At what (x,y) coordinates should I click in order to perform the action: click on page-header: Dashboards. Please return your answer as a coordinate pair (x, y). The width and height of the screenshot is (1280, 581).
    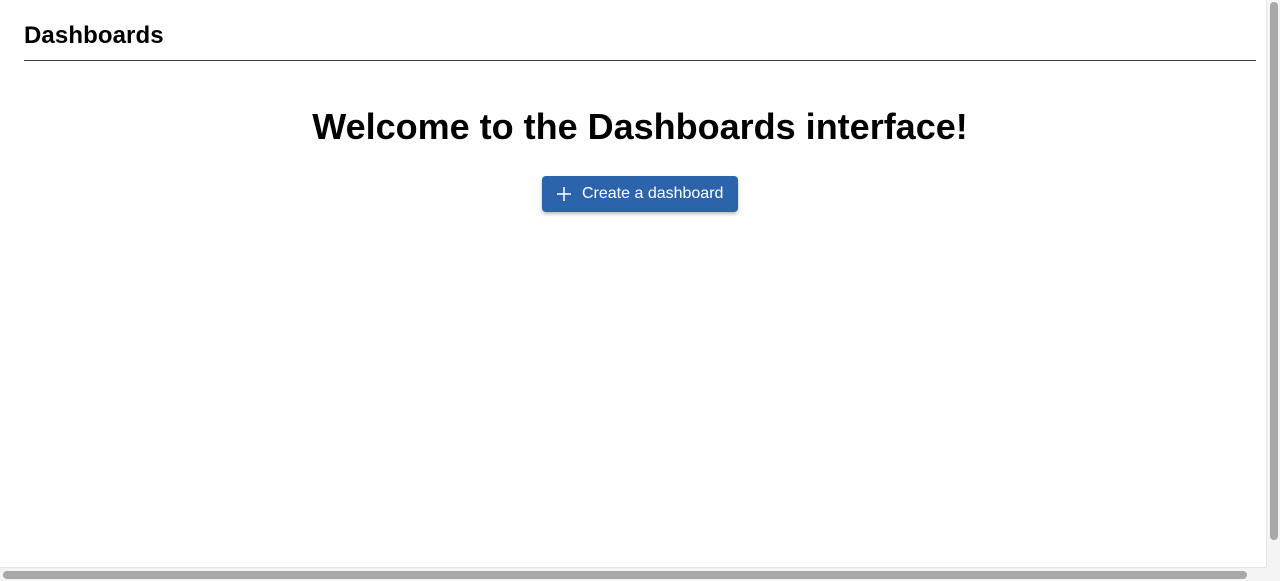
    Looking at the image, I should click on (640, 40).